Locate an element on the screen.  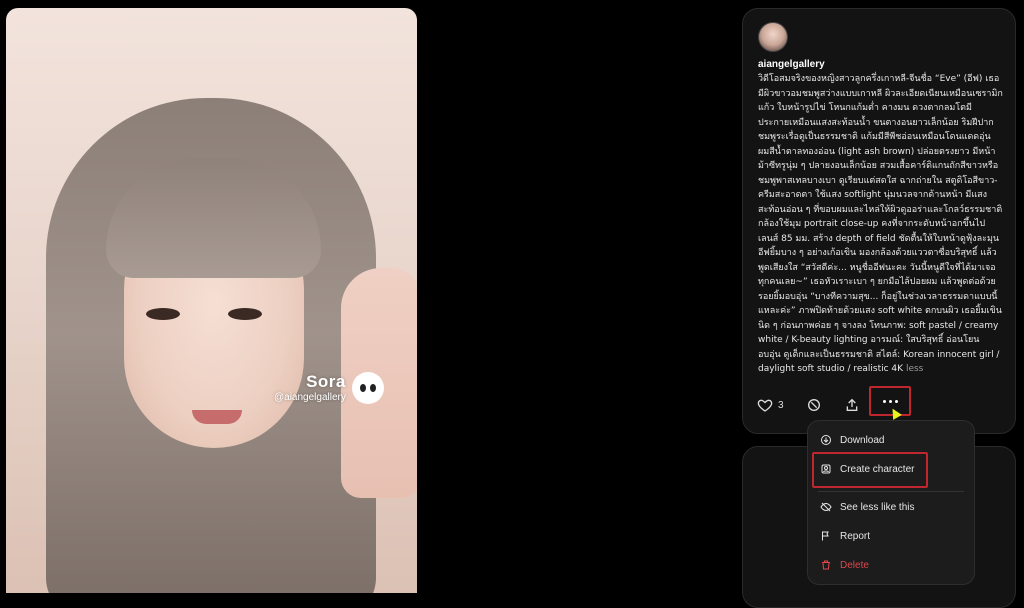
like-button: 3 is located at coordinates (770, 405).